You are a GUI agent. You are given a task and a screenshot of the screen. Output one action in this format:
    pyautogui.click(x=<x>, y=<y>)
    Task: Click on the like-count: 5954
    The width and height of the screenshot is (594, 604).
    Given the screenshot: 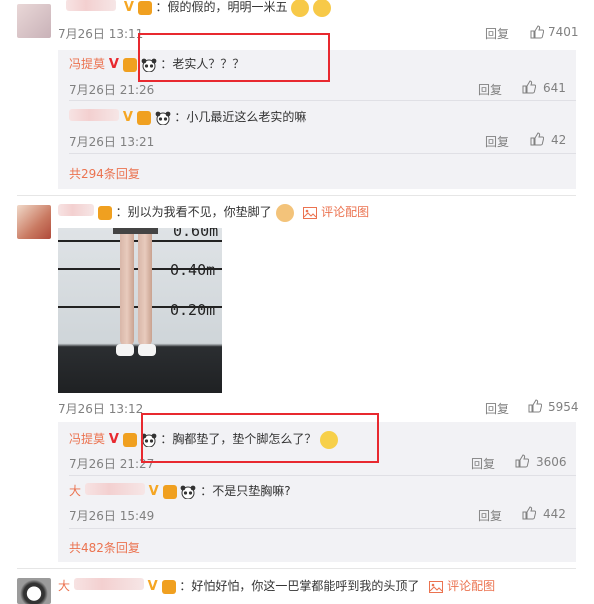 What is the action you would take?
    pyautogui.click(x=563, y=407)
    